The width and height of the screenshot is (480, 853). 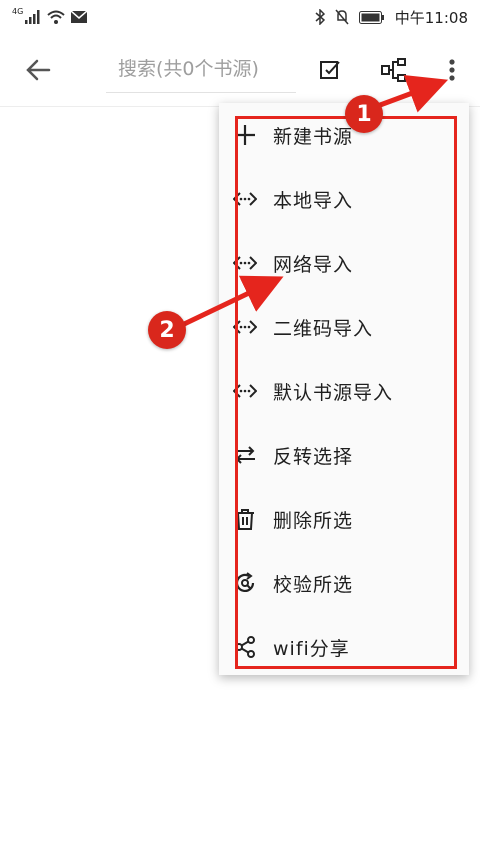 I want to click on annotation-badge-2: 2, so click(x=167, y=330).